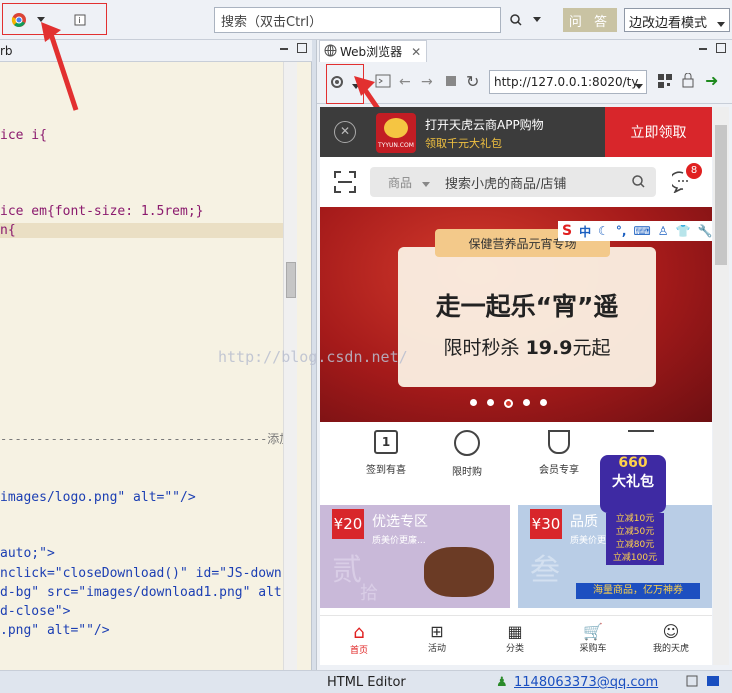 The image size is (732, 693). I want to click on coupon-bg-char: 叁, so click(545, 570).